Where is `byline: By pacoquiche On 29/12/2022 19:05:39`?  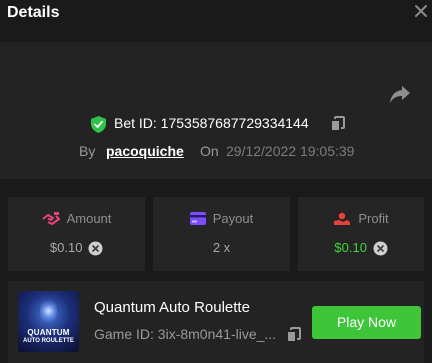
byline: By pacoquiche On 29/12/2022 19:05:39 is located at coordinates (216, 151).